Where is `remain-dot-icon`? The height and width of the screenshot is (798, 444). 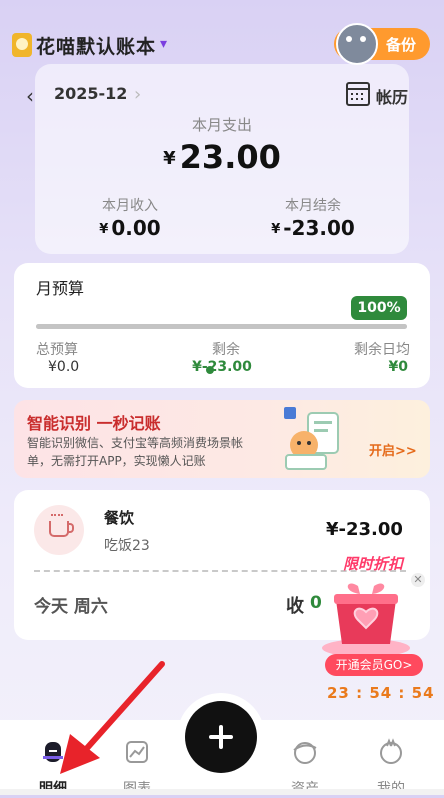 remain-dot-icon is located at coordinates (210, 370).